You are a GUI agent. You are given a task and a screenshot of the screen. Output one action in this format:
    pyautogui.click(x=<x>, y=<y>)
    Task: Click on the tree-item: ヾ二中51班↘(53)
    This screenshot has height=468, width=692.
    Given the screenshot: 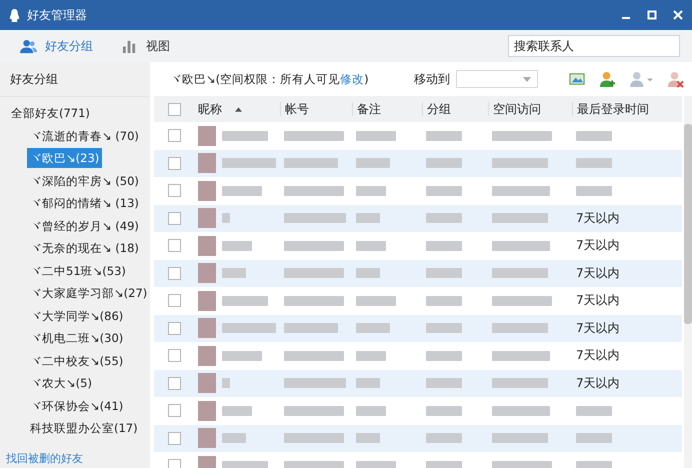 What is the action you would take?
    pyautogui.click(x=78, y=270)
    